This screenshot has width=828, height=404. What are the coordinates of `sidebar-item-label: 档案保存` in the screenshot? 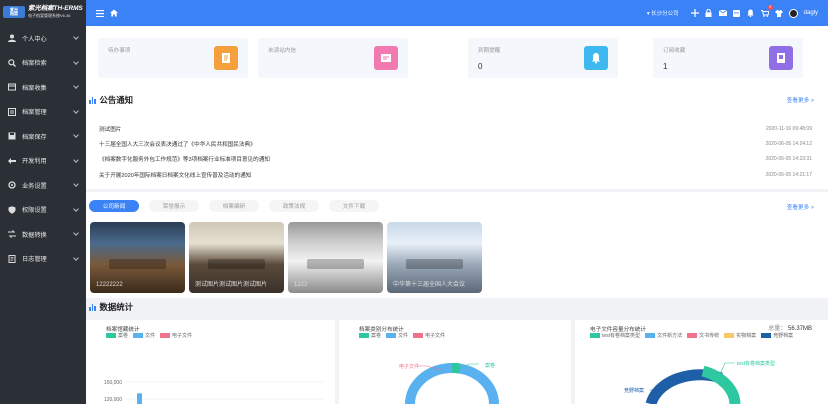 It's located at (34, 137).